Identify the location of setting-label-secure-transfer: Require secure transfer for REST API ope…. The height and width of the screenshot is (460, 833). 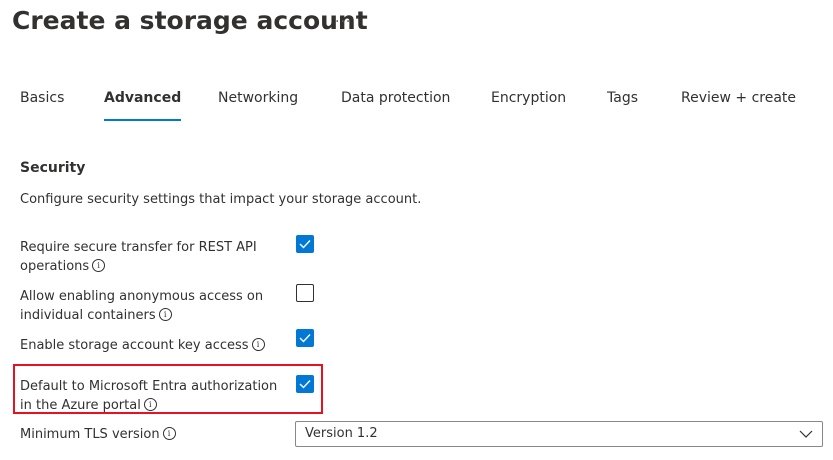
(156, 257).